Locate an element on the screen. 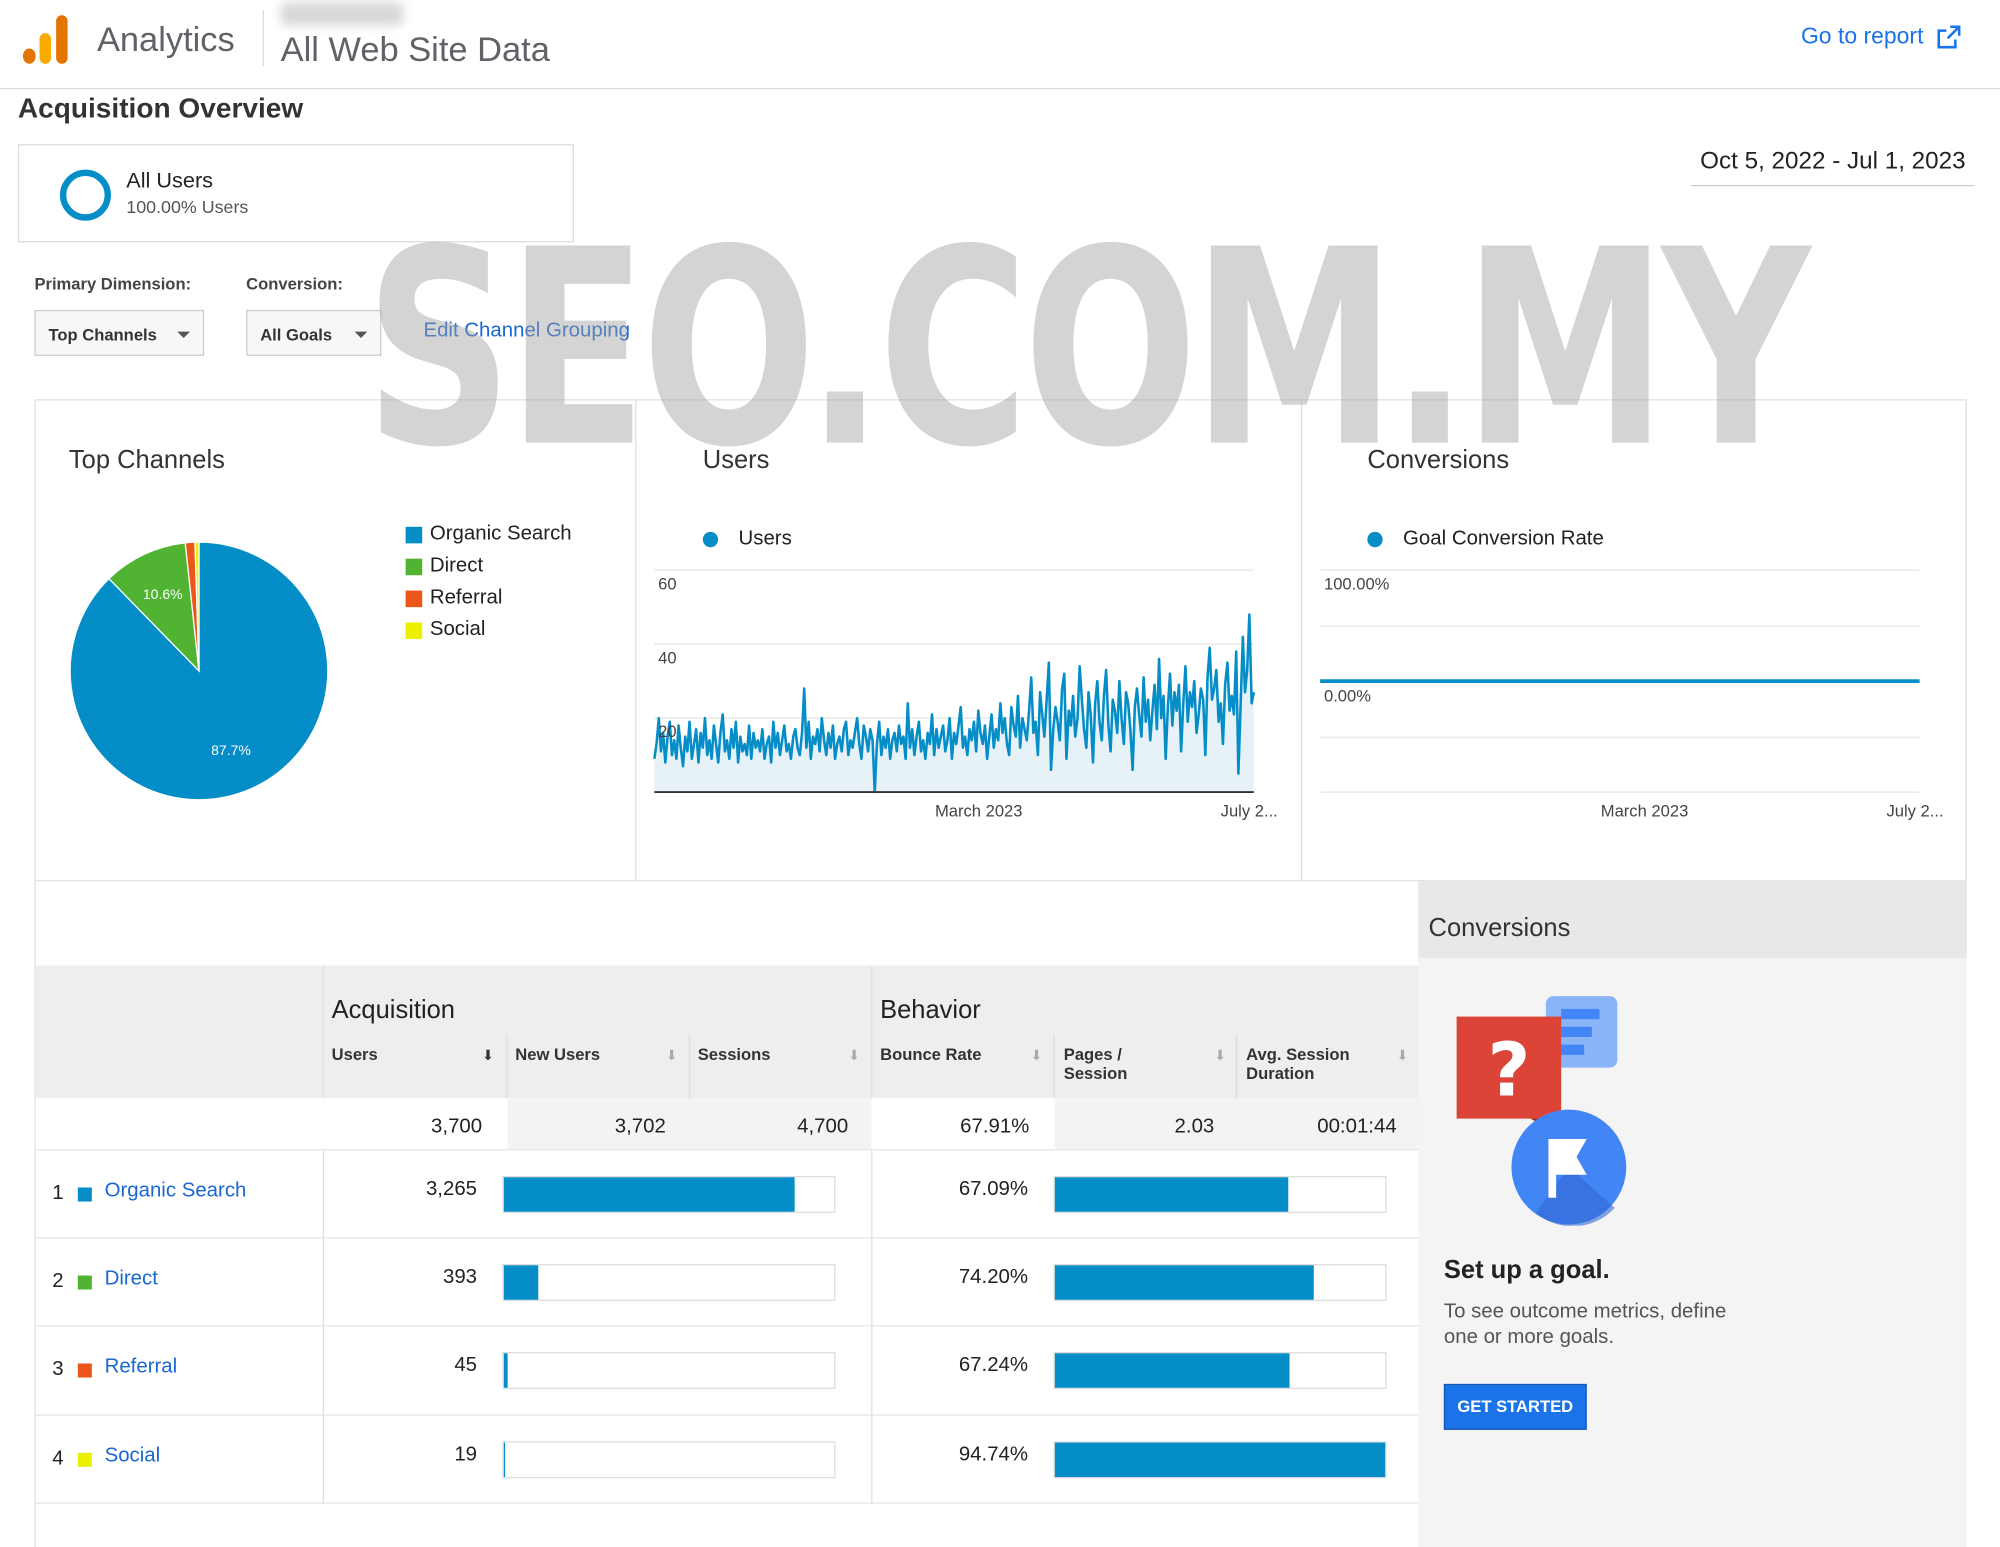  legend-label: Direct is located at coordinates (456, 565).